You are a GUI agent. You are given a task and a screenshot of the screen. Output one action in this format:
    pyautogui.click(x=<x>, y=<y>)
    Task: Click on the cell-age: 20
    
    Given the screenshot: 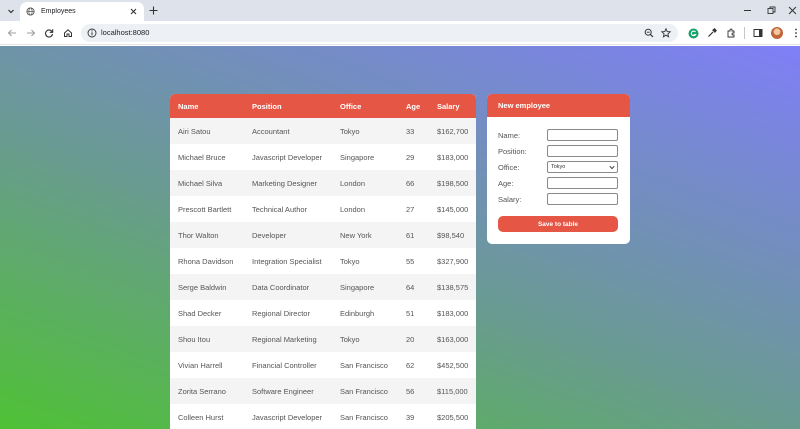 What is the action you would take?
    pyautogui.click(x=413, y=339)
    